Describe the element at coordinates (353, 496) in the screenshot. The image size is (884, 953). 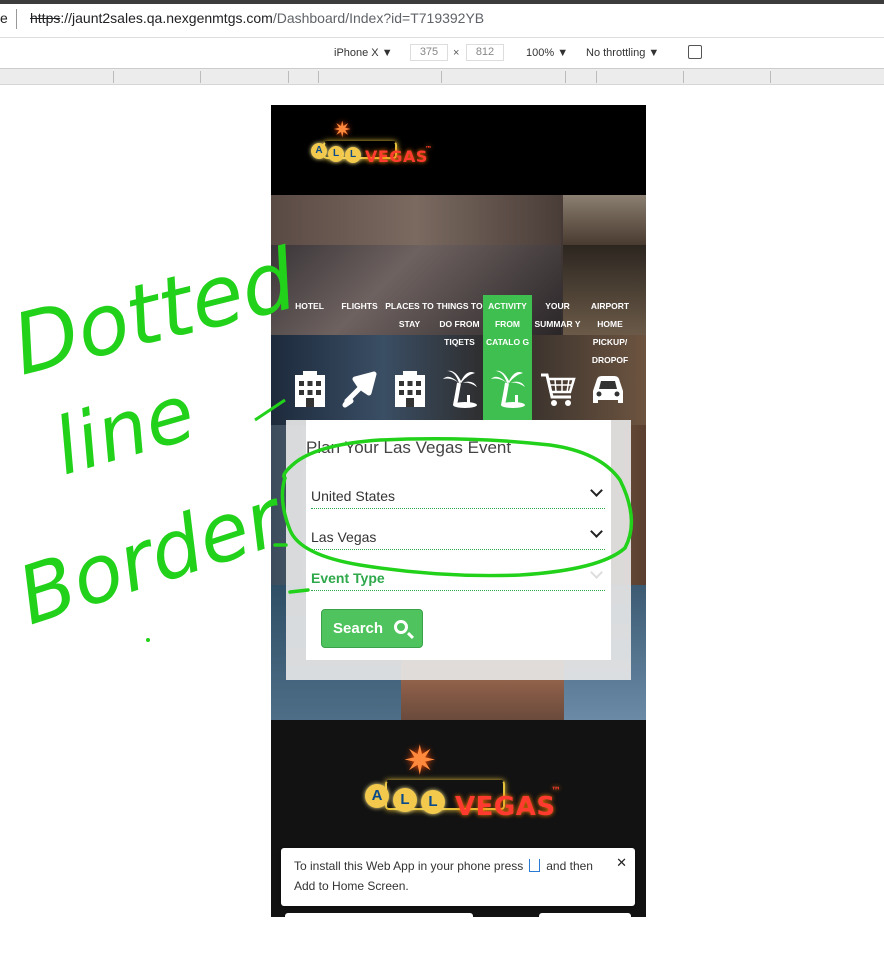
I see `country-value: United States` at that location.